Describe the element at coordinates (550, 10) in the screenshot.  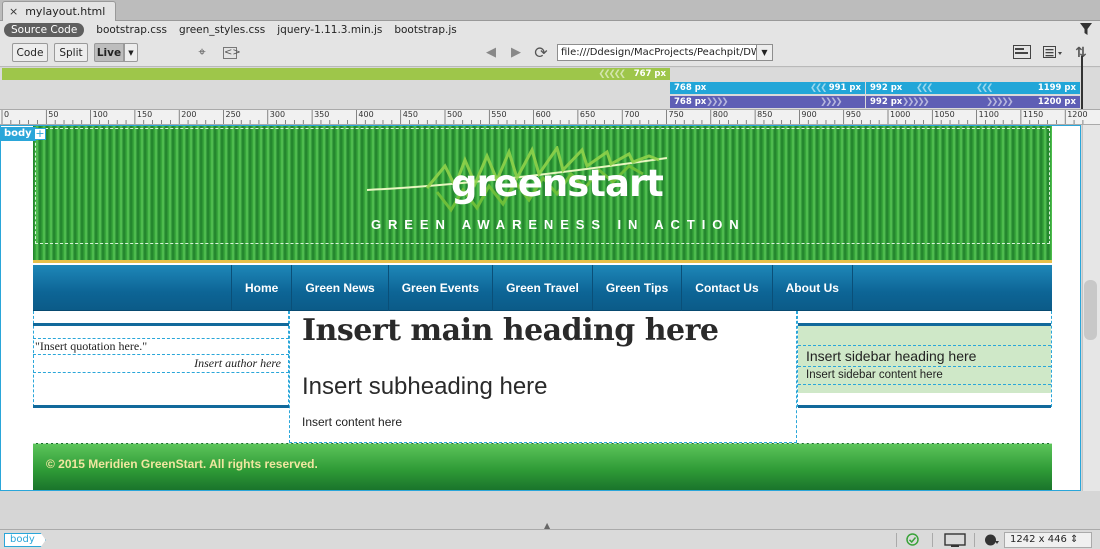
I see `document-tab-bar: × mylayout.html` at that location.